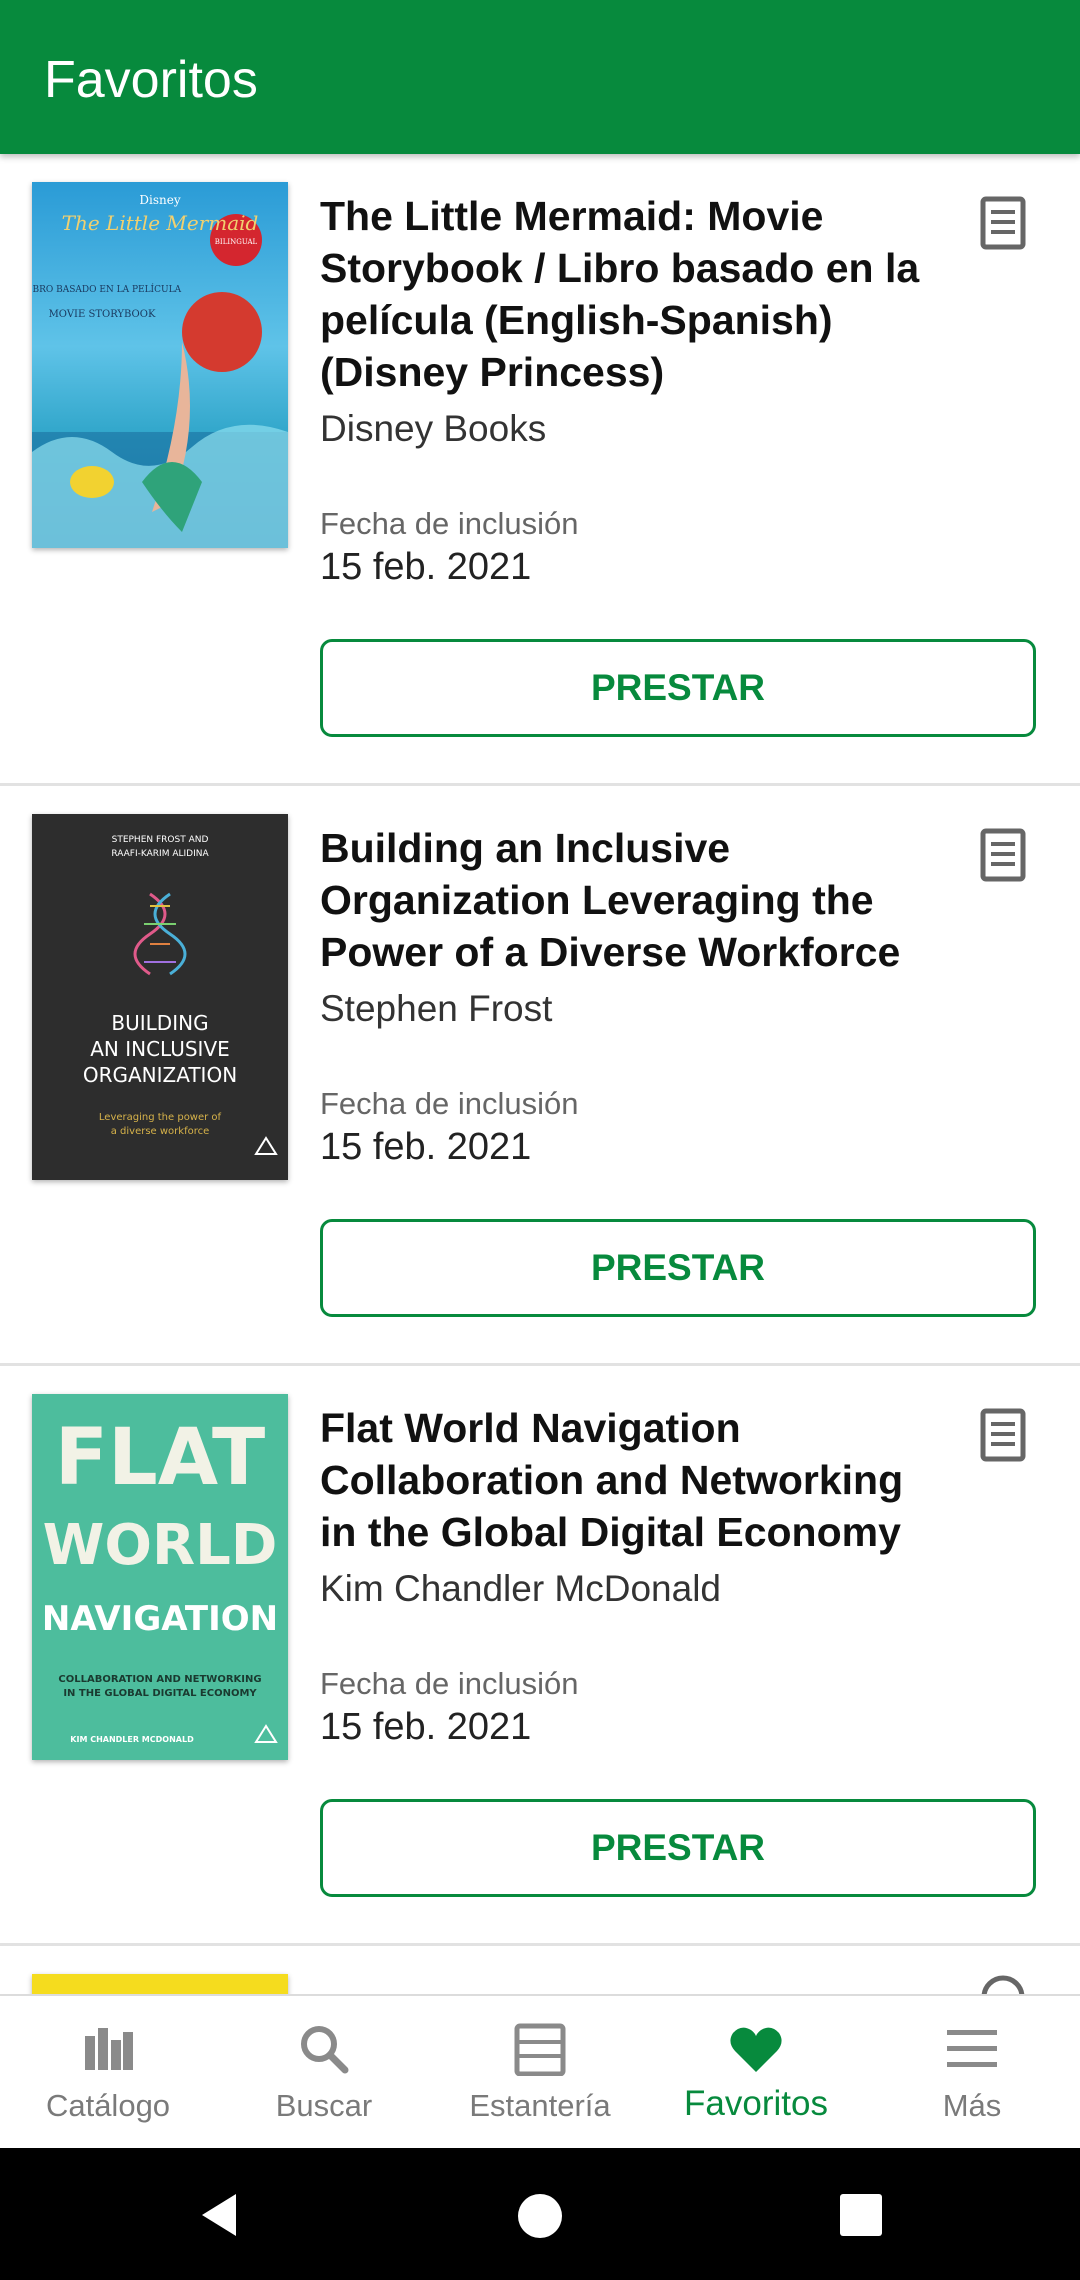  What do you see at coordinates (160, 1131) in the screenshot?
I see `cover-text: a diverse workforce` at bounding box center [160, 1131].